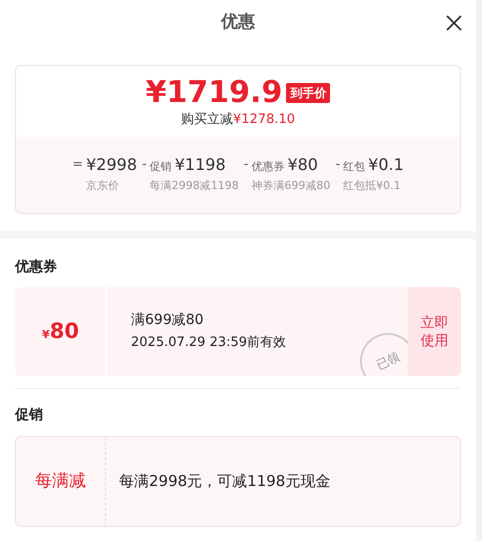  I want to click on close-button, so click(454, 23).